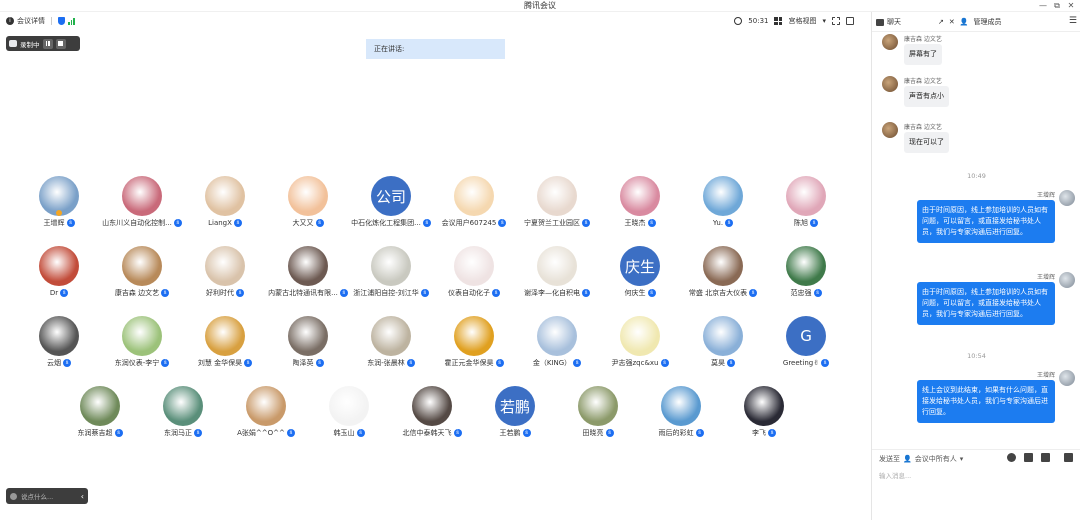 Image resolution: width=1080 pixels, height=520 pixels. Describe the element at coordinates (1028, 457) in the screenshot. I see `folder-icon` at that location.